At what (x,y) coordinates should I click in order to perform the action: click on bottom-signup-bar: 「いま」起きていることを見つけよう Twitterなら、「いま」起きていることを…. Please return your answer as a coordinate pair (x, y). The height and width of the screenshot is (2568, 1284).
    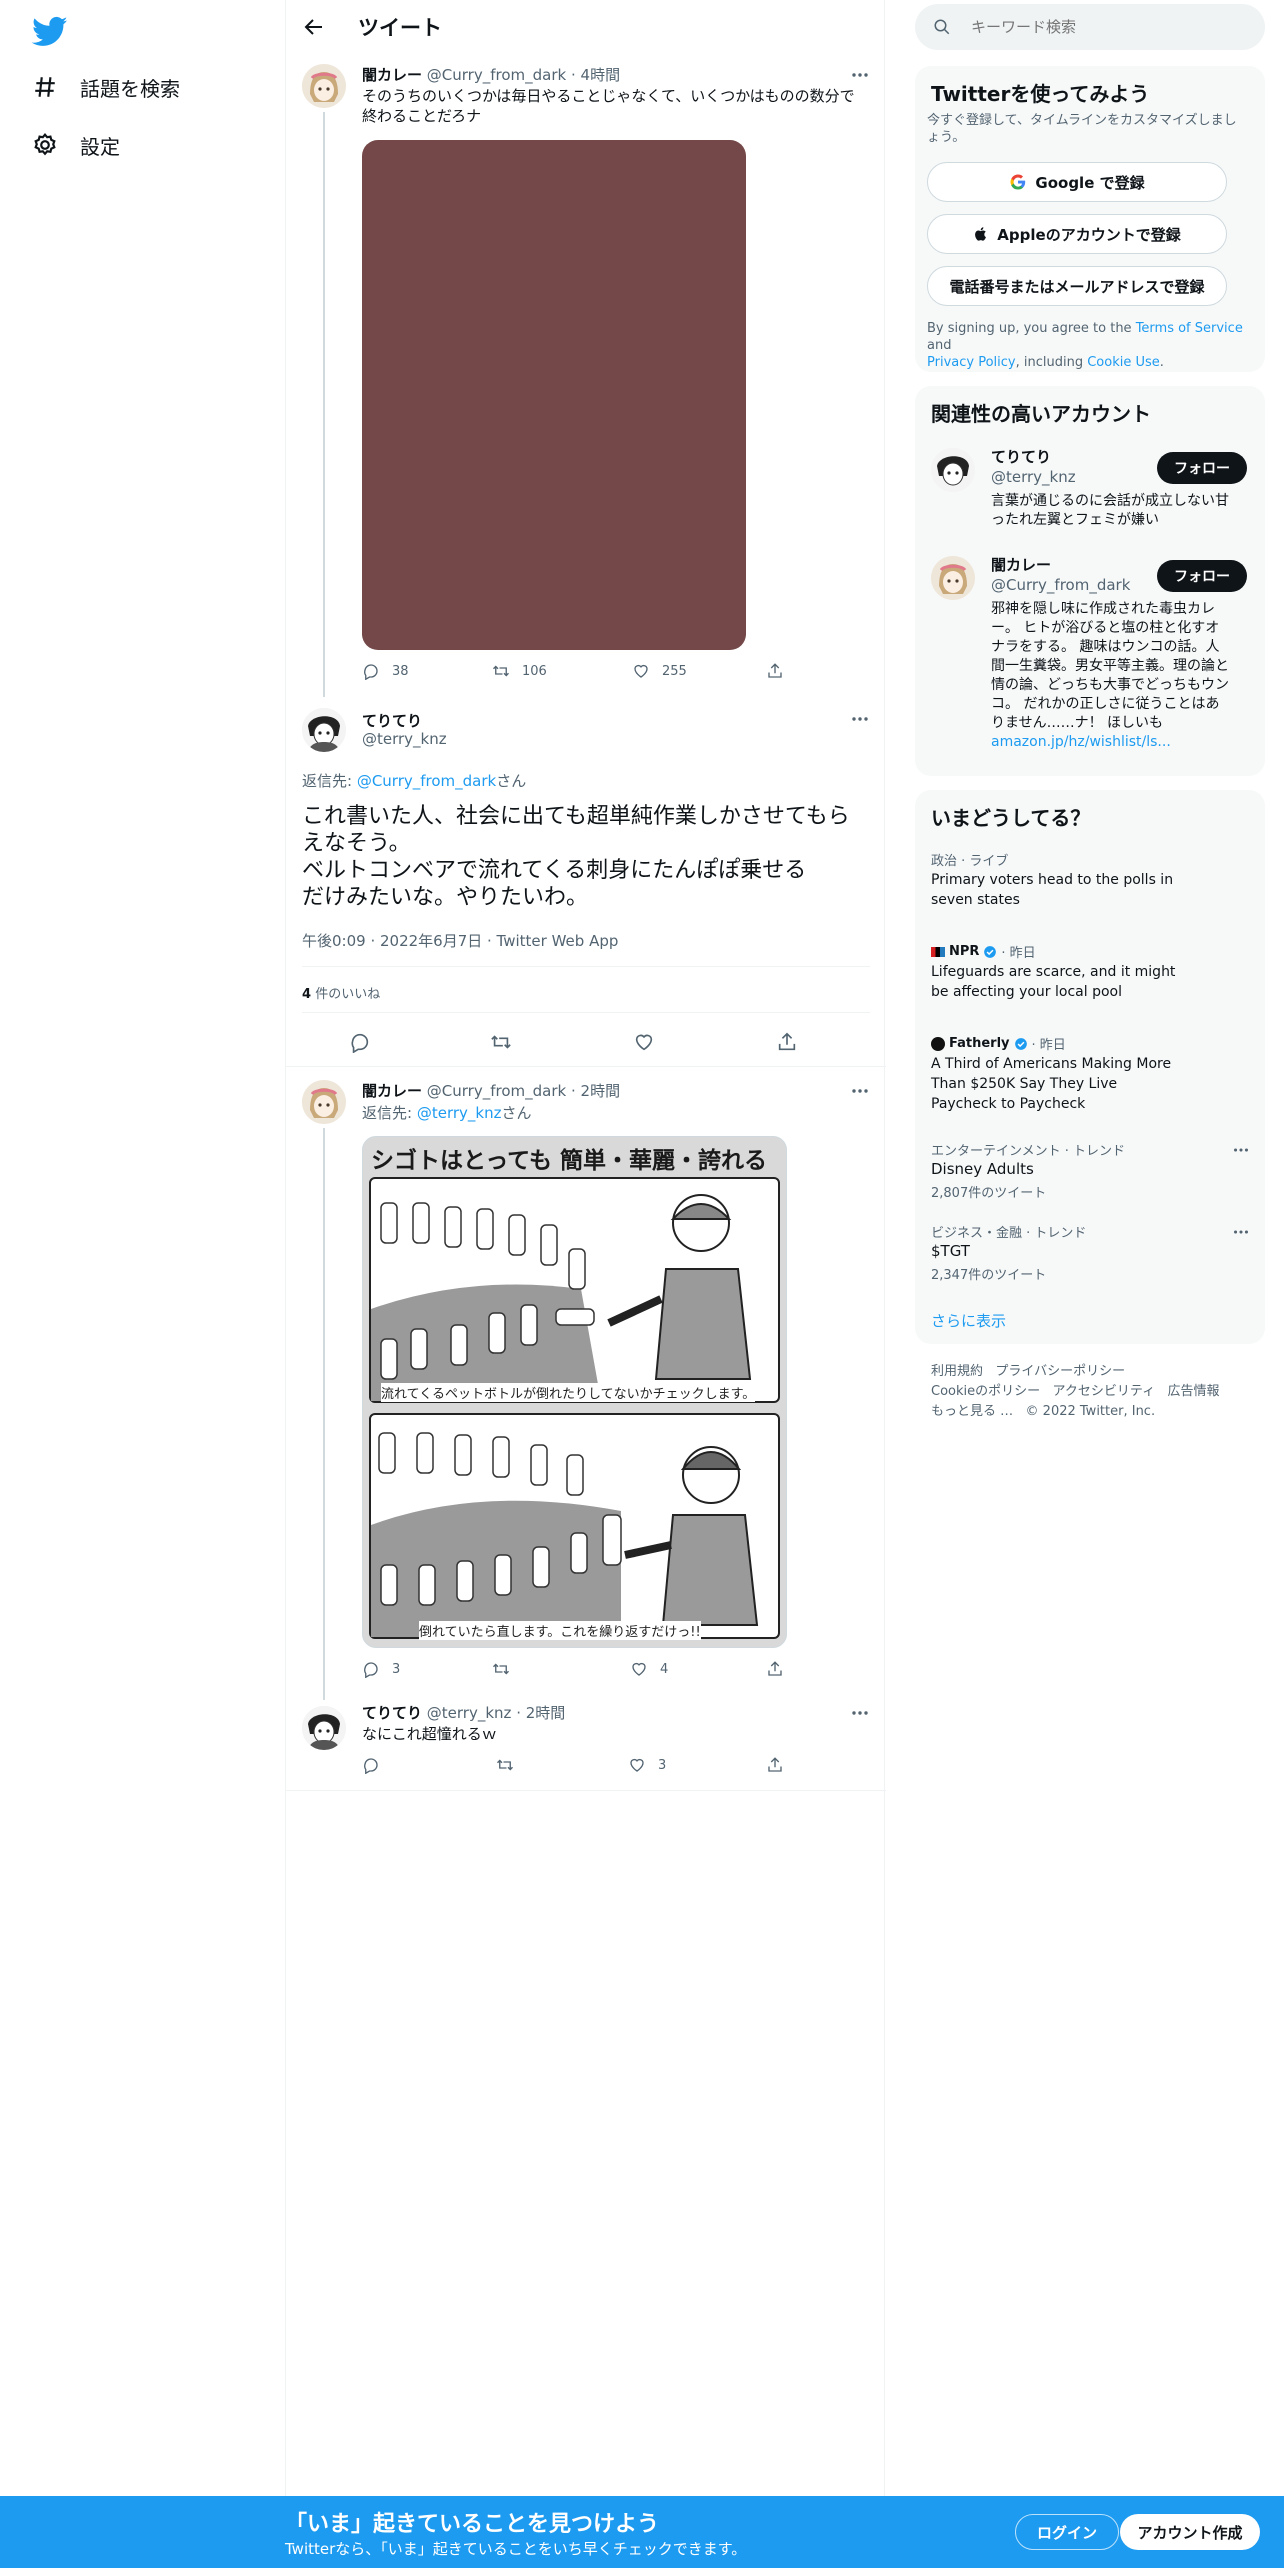
    Looking at the image, I should click on (642, 2532).